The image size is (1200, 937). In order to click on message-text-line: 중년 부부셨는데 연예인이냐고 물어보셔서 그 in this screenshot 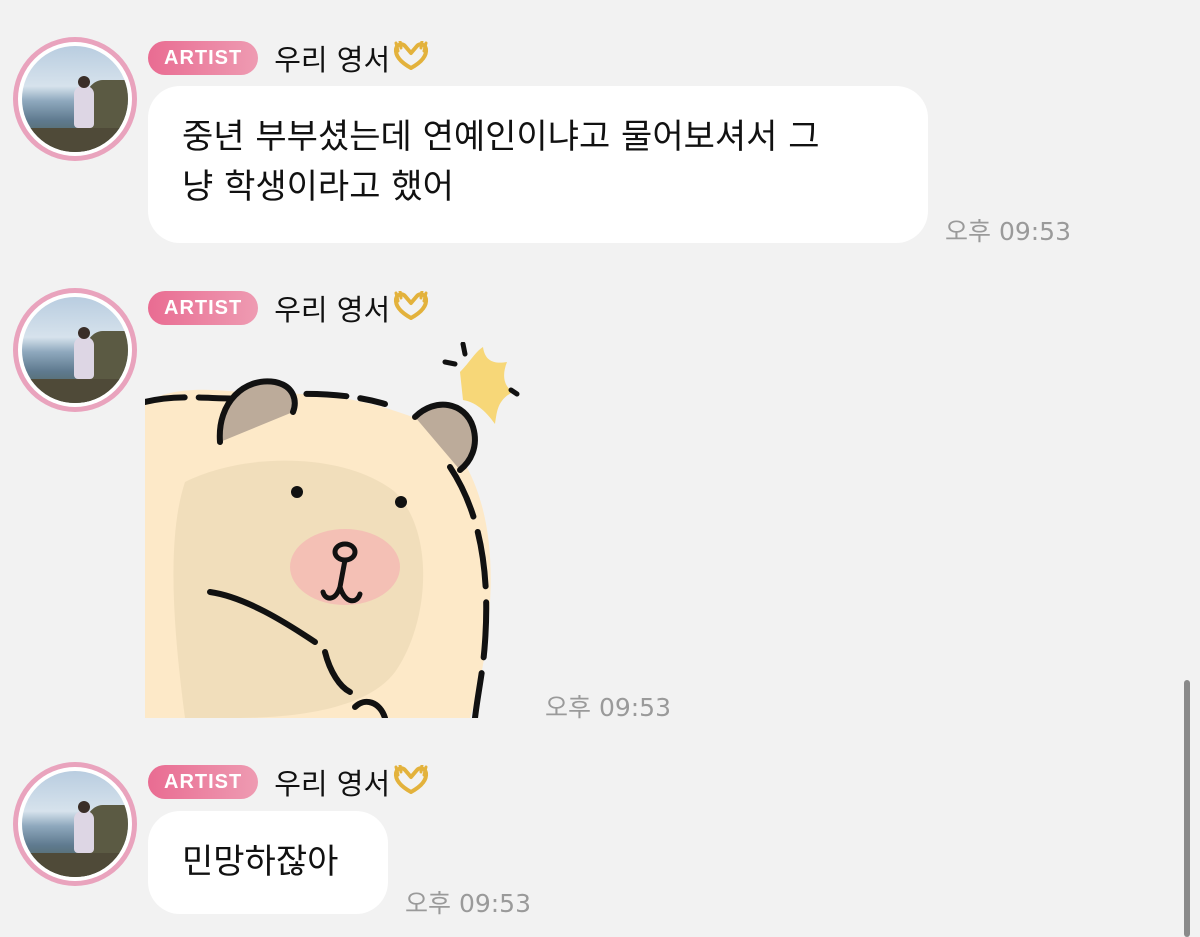, I will do `click(501, 137)`.